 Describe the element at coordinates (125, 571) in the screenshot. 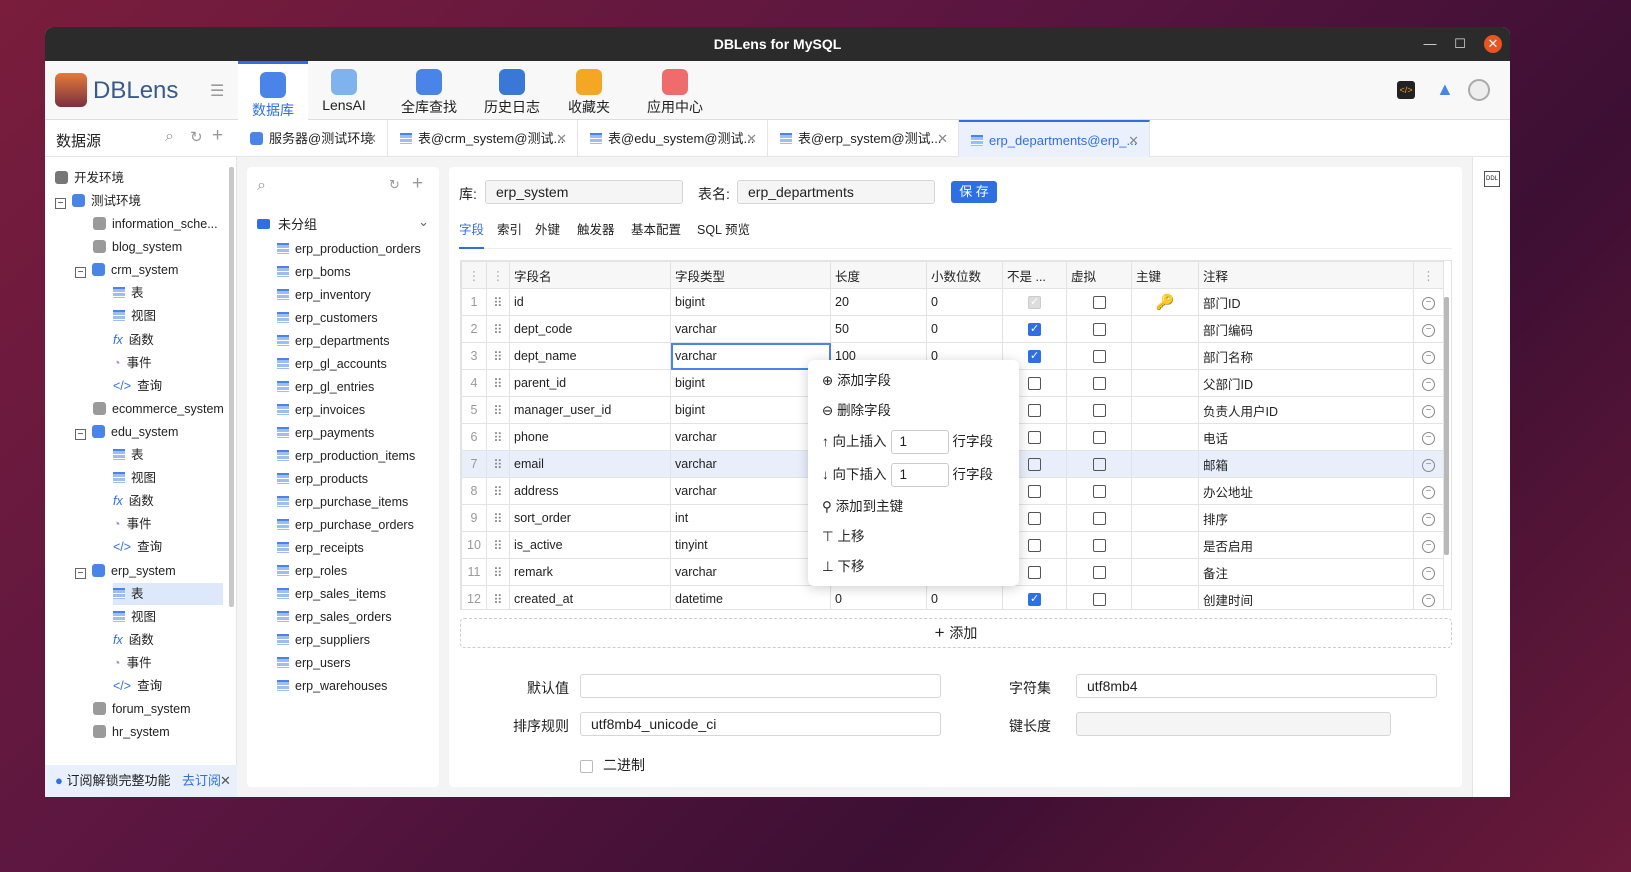

I see `tree-item: − erp_system` at that location.